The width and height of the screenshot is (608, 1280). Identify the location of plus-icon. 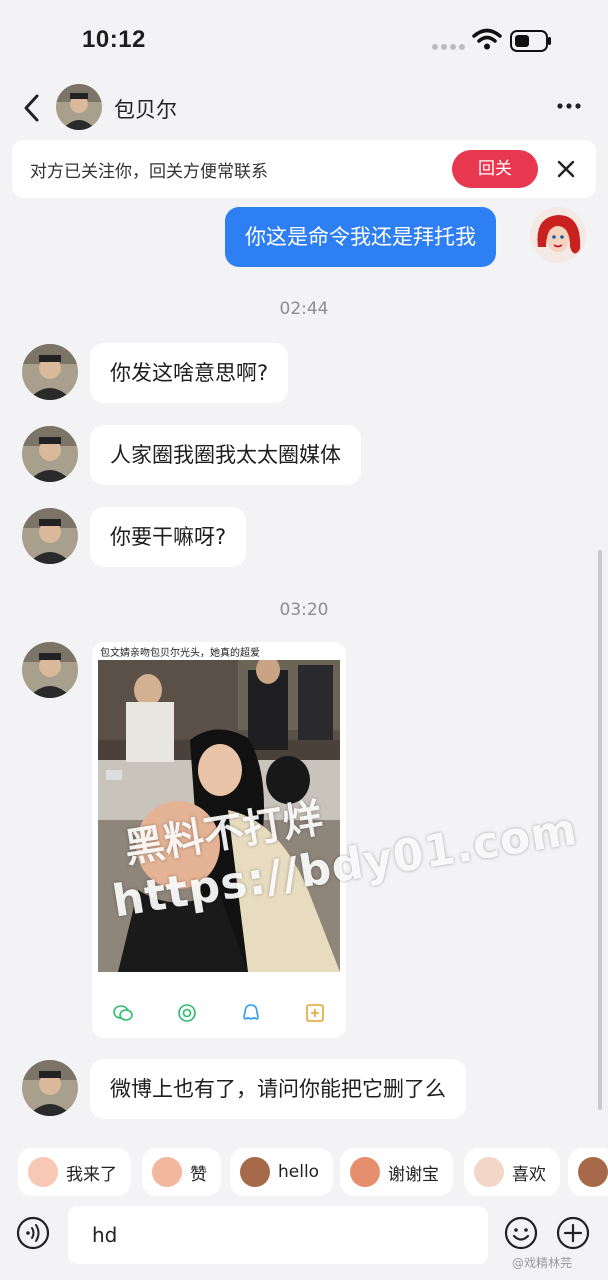
(573, 1233).